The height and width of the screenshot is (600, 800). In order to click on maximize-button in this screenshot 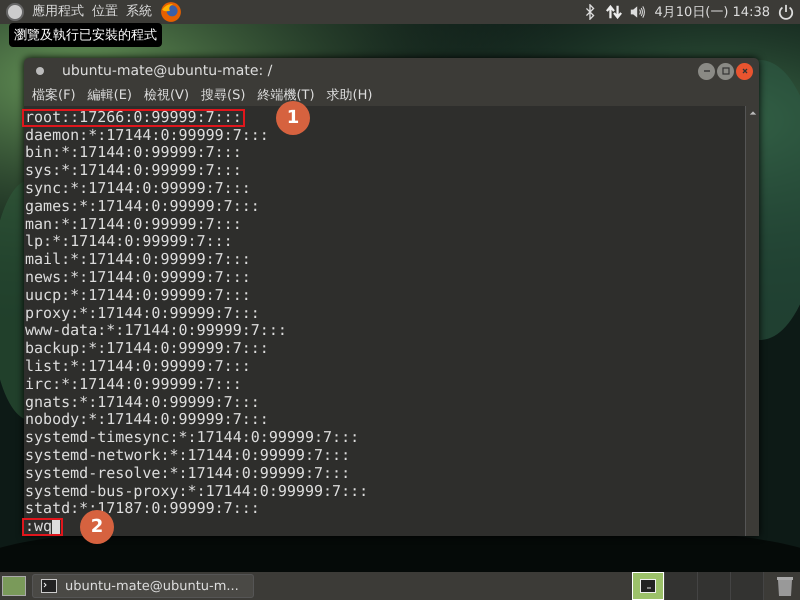, I will do `click(725, 71)`.